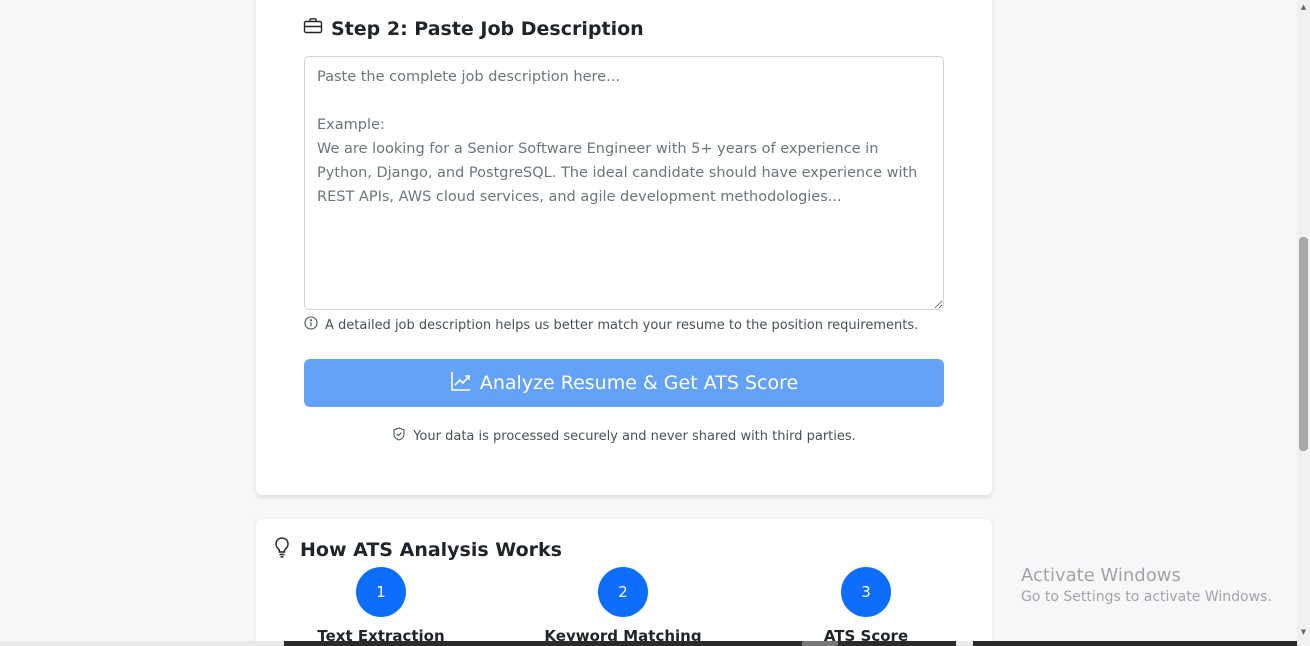 The width and height of the screenshot is (1310, 646). Describe the element at coordinates (866, 592) in the screenshot. I see `step-number-badge: 3` at that location.